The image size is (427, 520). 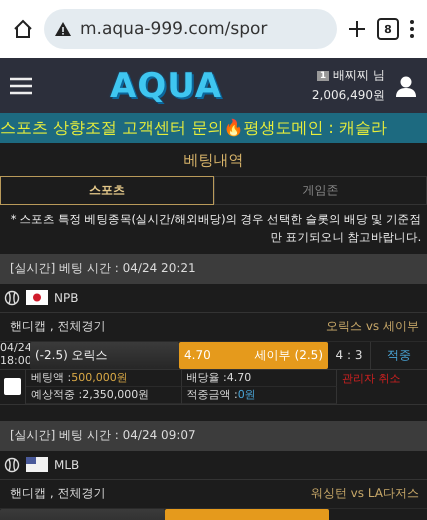 What do you see at coordinates (359, 75) in the screenshot?
I see `username: 배찌찌 님` at bounding box center [359, 75].